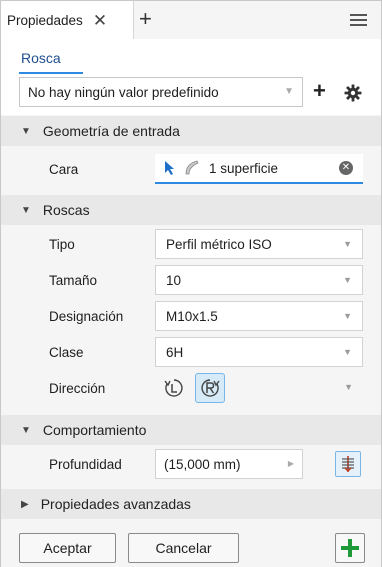 Image resolution: width=382 pixels, height=567 pixels. I want to click on direction-options: ▼, so click(261, 388).